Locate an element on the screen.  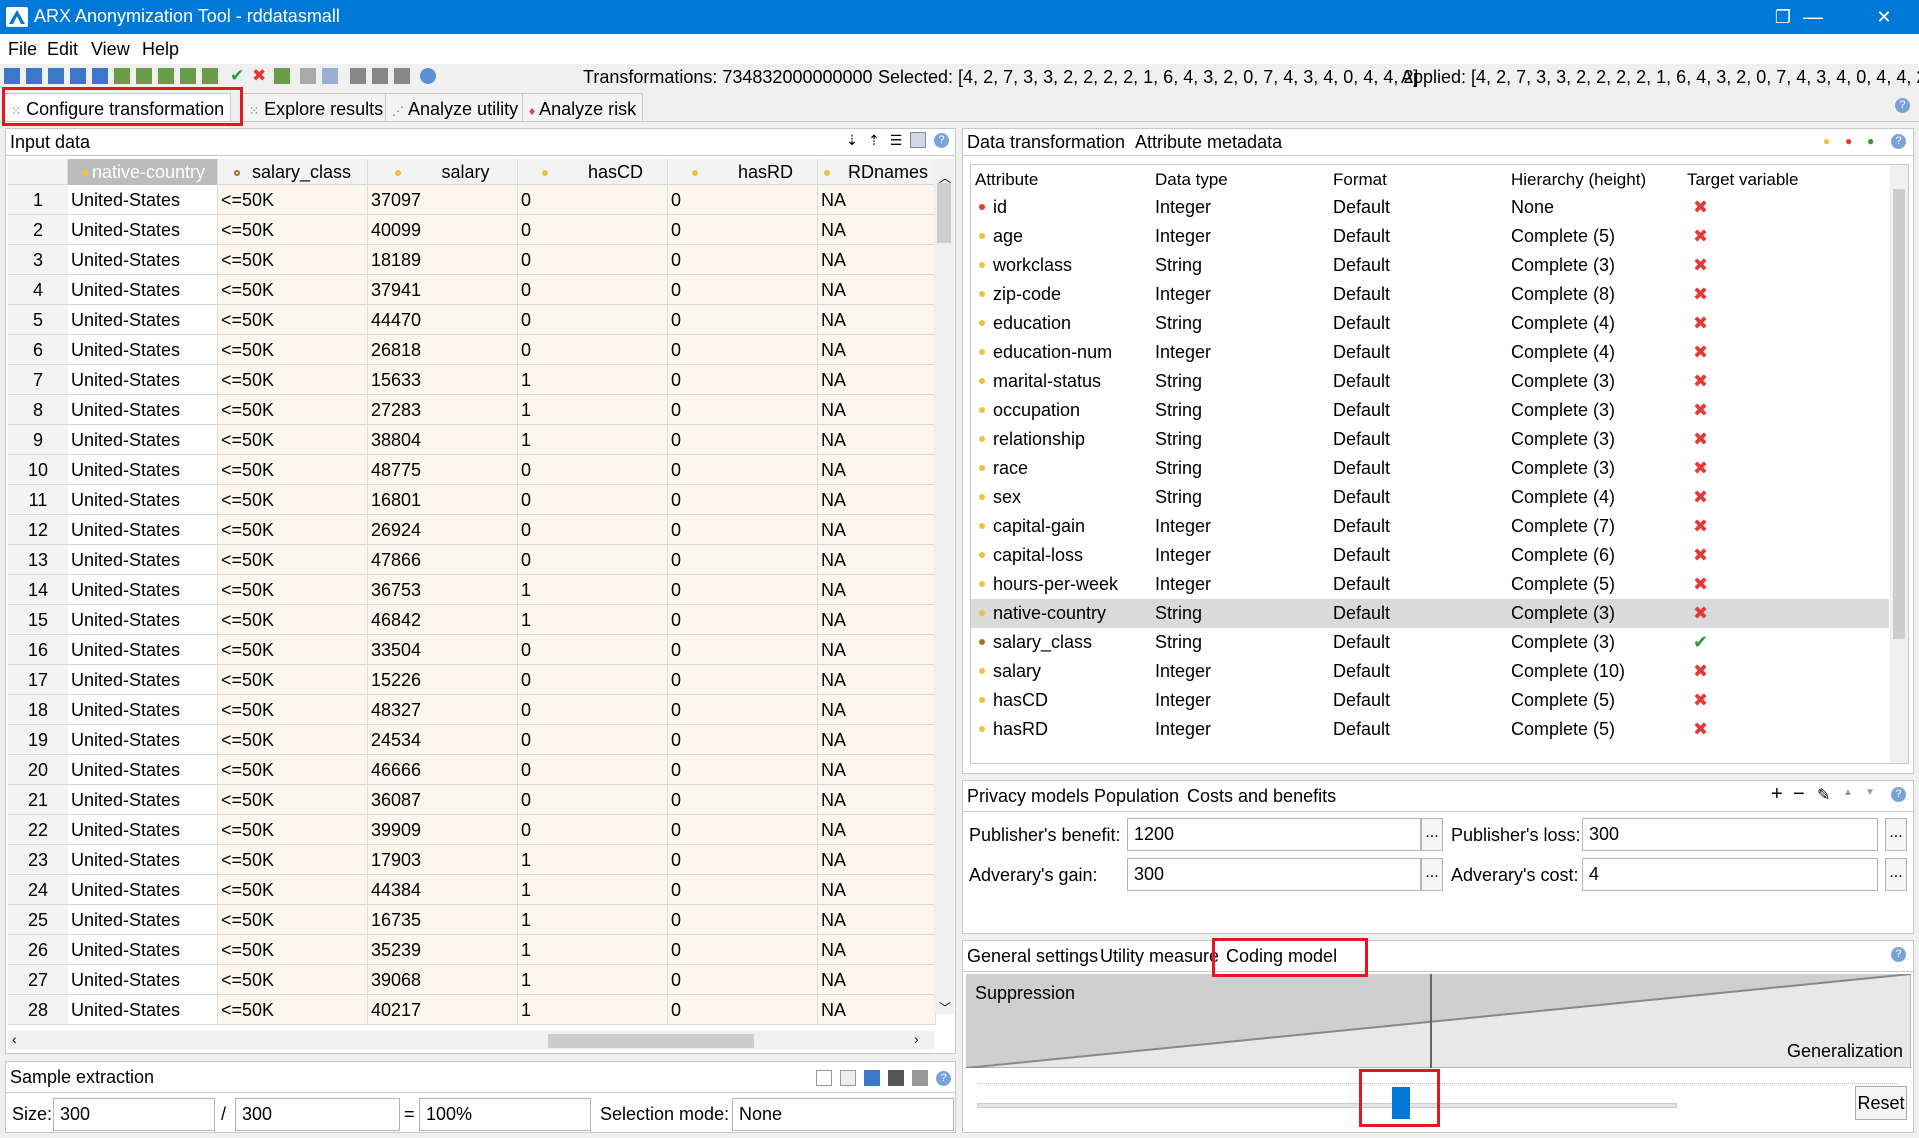
table-cell: 40099 is located at coordinates (443, 230).